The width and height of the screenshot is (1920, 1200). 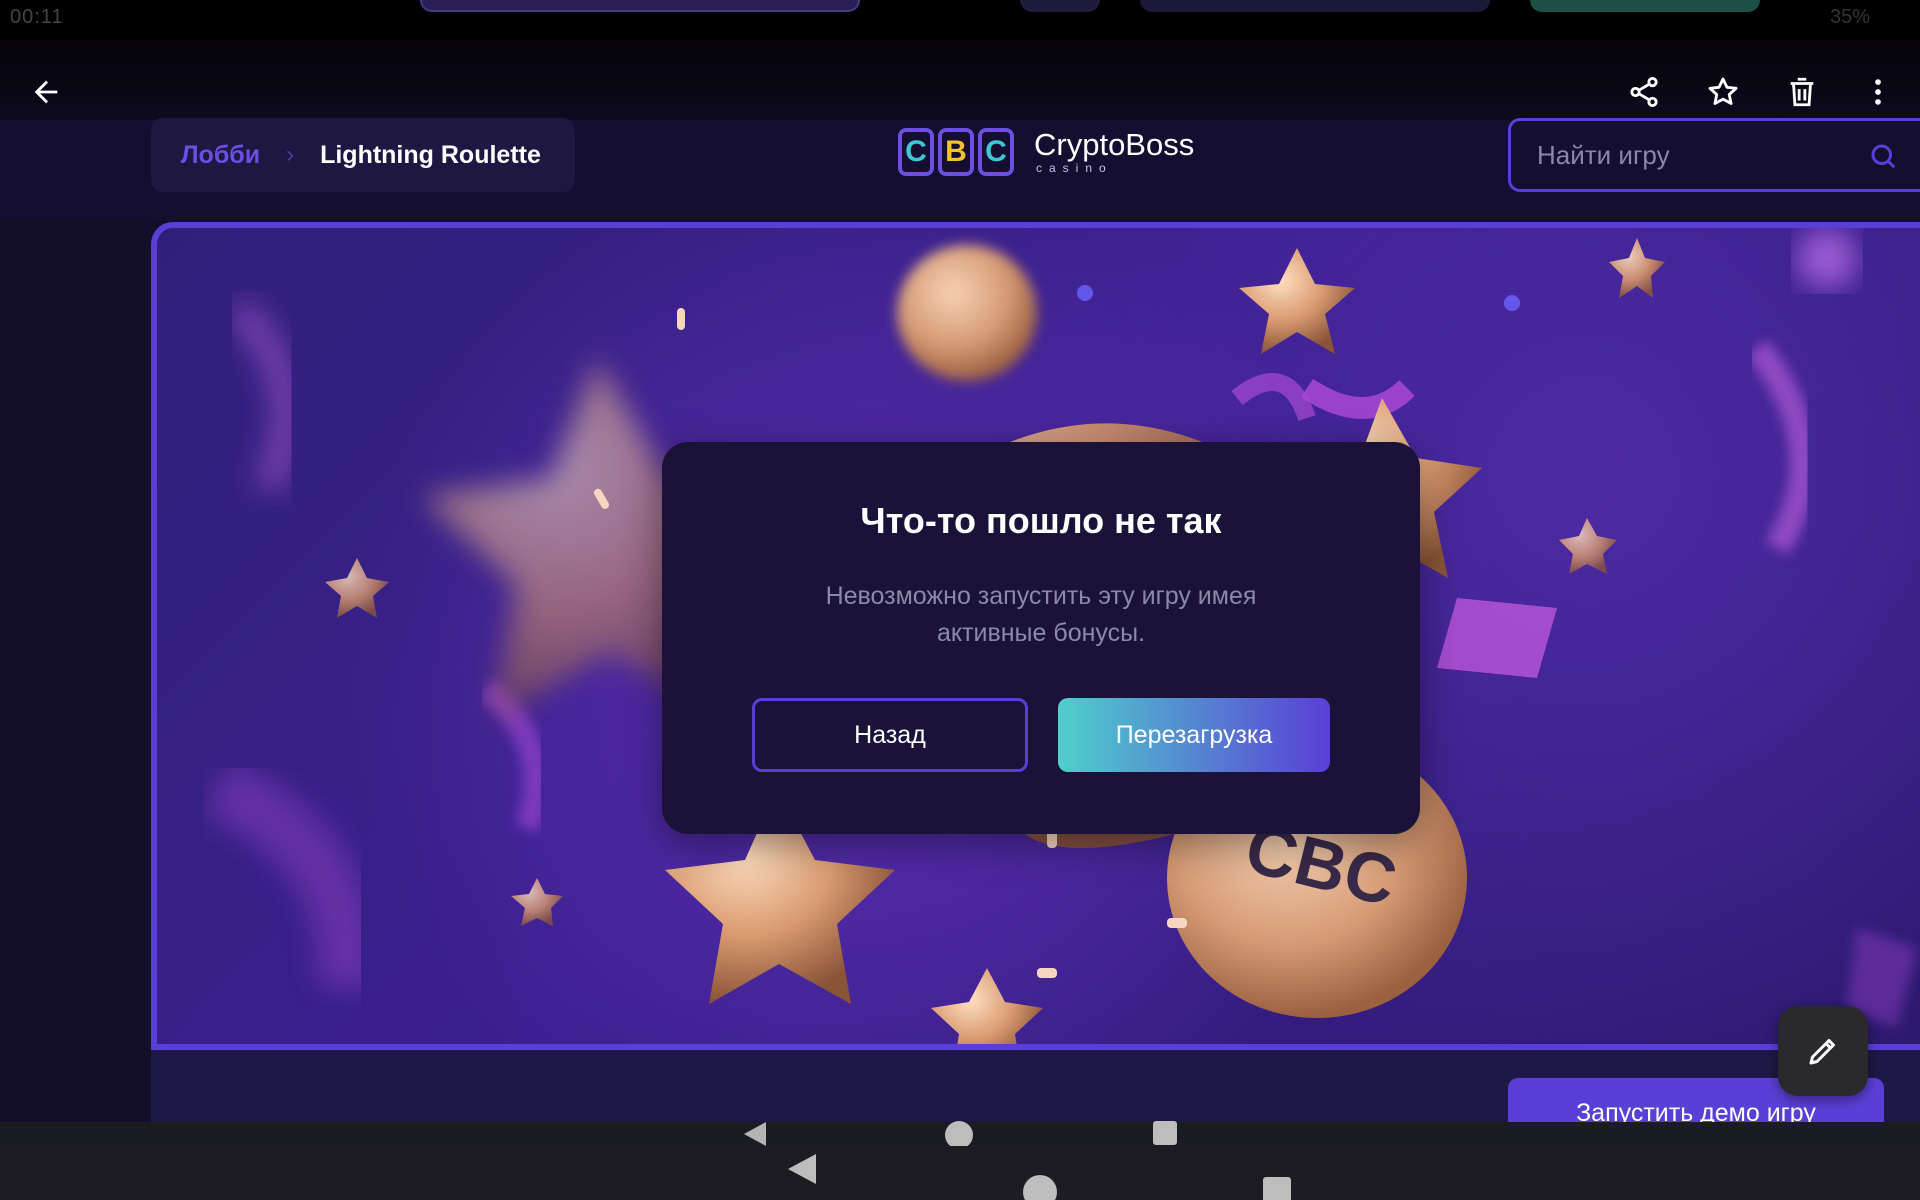 I want to click on cryptoboss-logo: C B C CryptoBoss casino, so click(x=1046, y=152).